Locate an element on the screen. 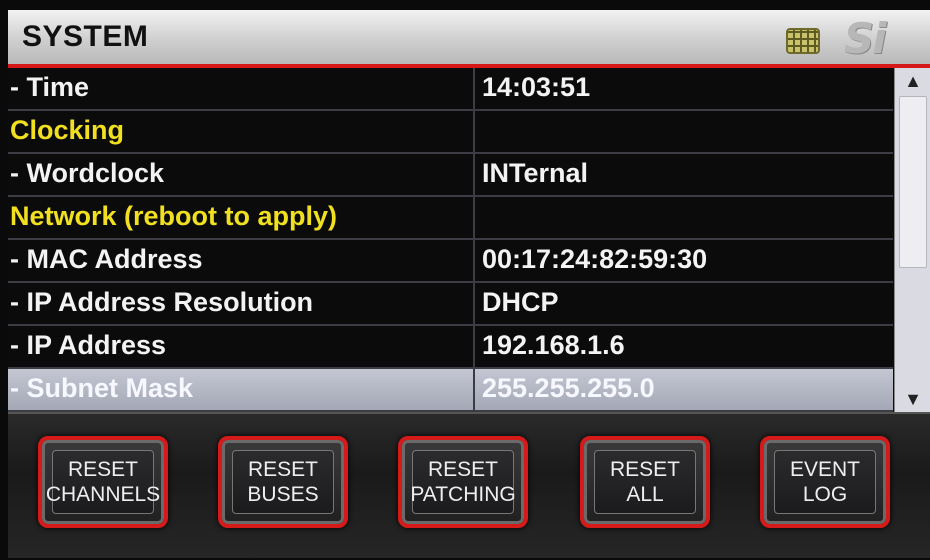 This screenshot has height=560, width=930. button-face: RESET PATCHING is located at coordinates (463, 482).